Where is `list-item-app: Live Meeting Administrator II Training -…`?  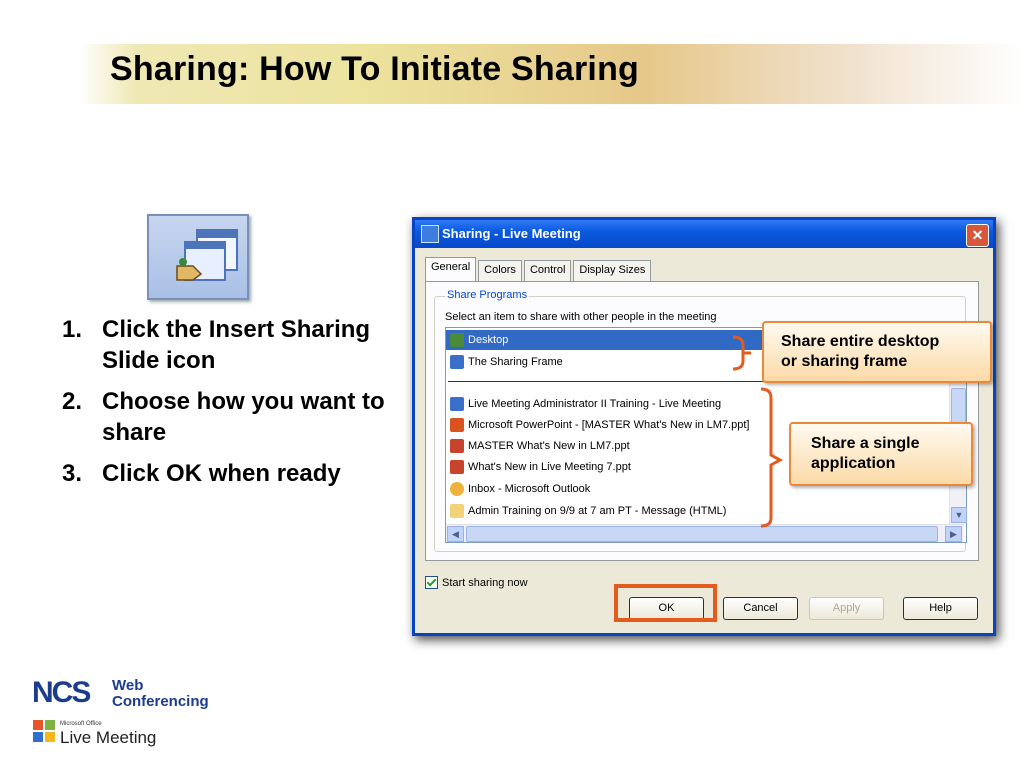 list-item-app: Live Meeting Administrator II Training -… is located at coordinates (697, 404).